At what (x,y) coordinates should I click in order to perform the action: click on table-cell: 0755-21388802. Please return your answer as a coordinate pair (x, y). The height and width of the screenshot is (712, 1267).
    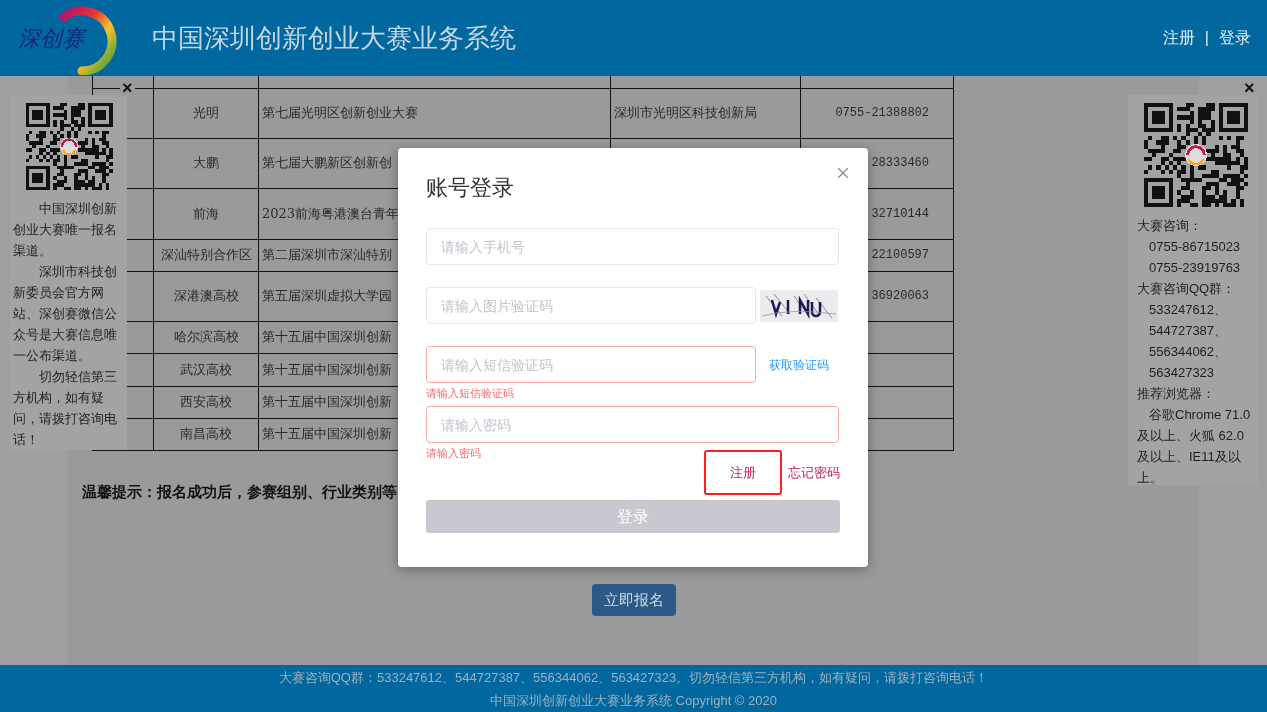
    Looking at the image, I should click on (877, 113).